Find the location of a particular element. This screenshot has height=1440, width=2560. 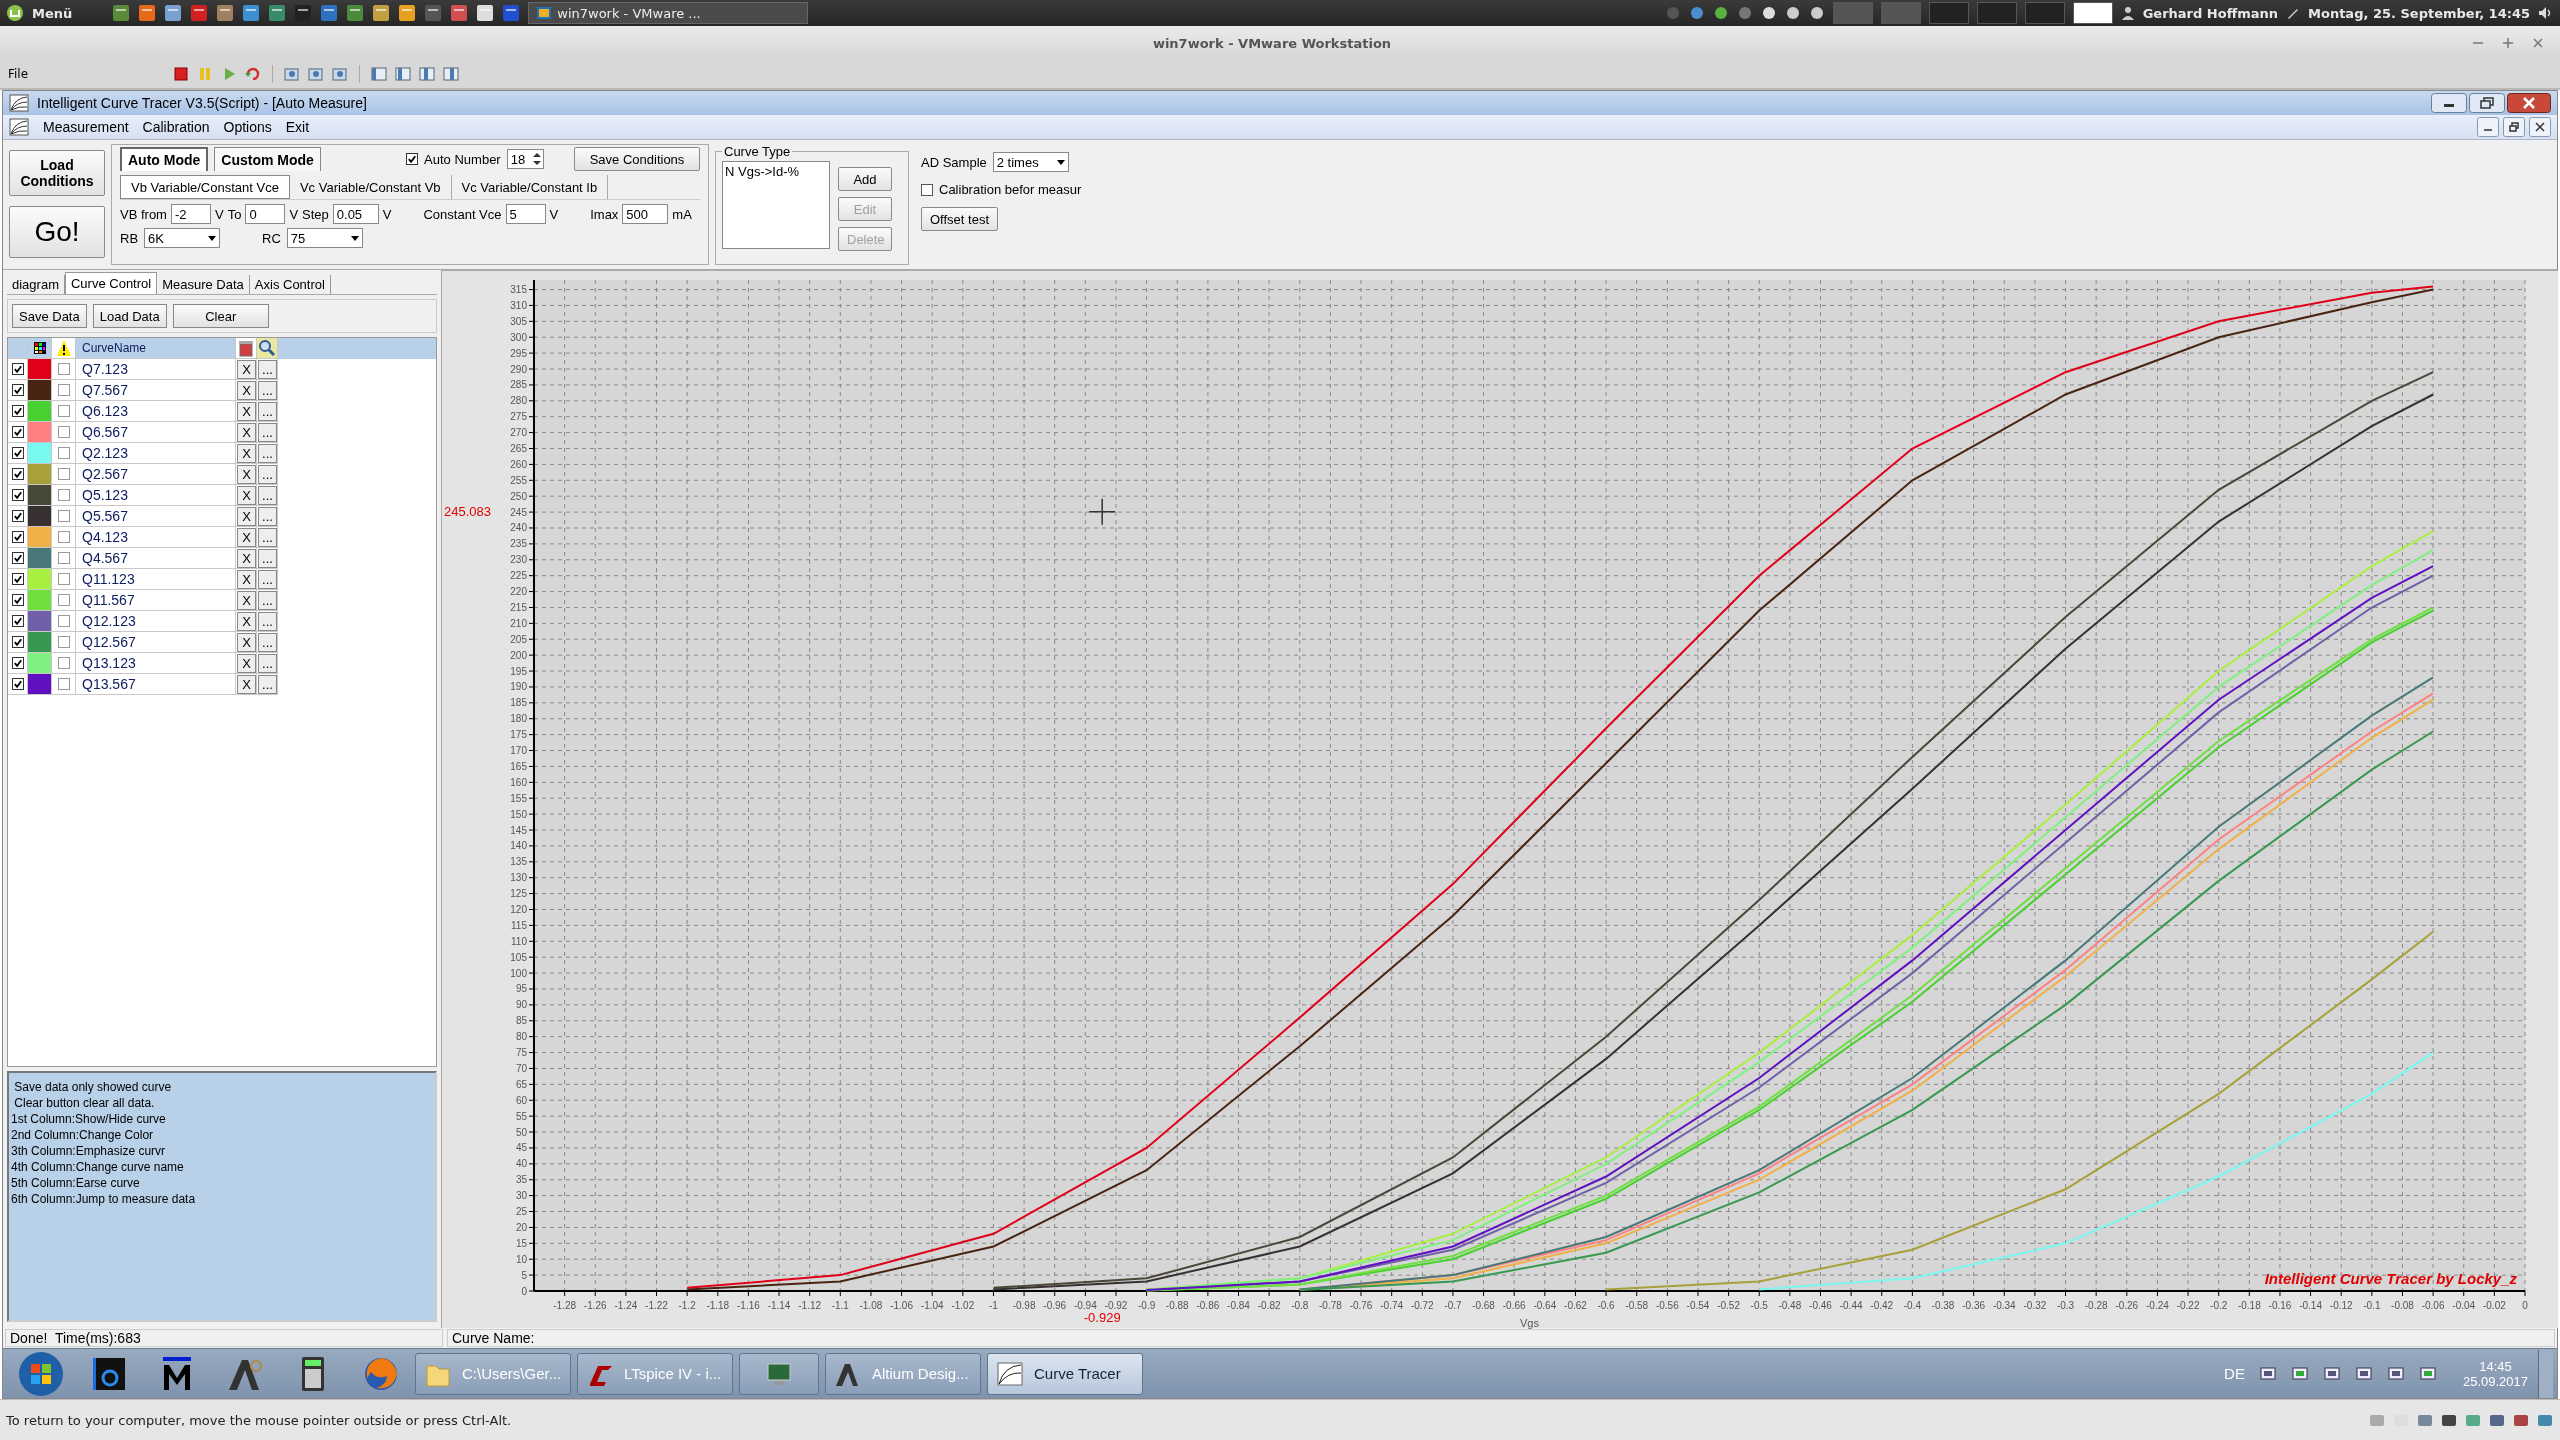

refresh-icon is located at coordinates (253, 74).